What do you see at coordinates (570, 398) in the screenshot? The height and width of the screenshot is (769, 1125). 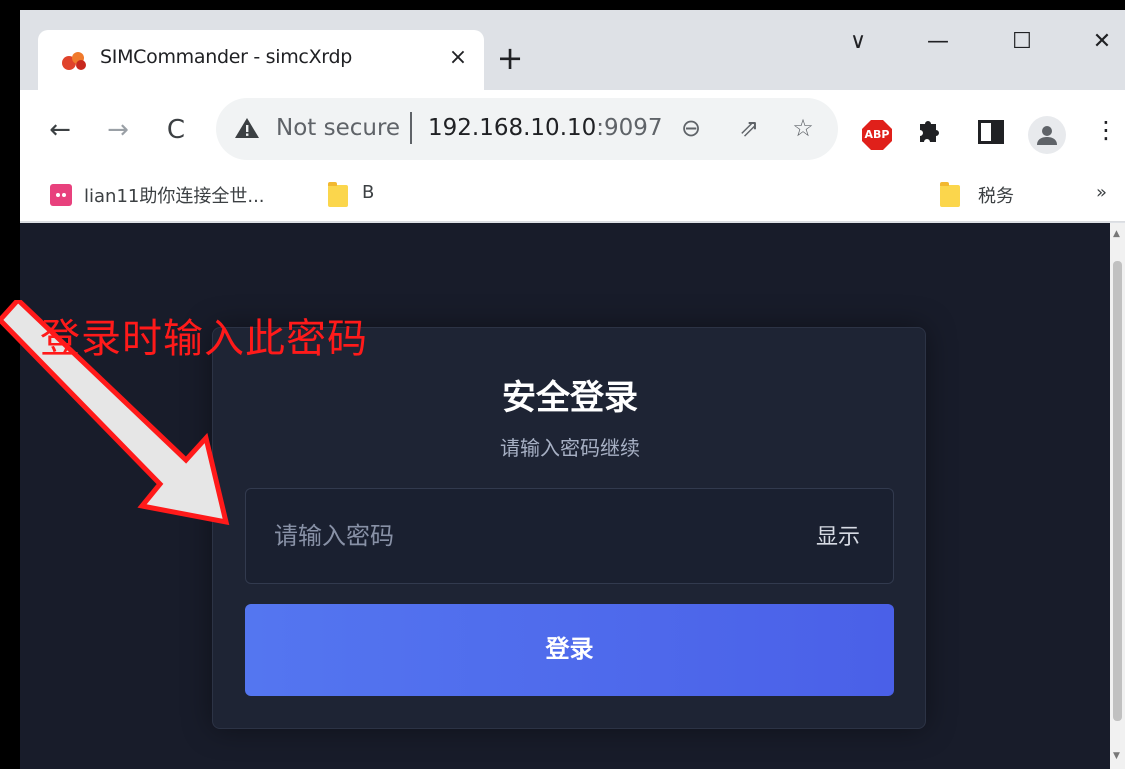 I see `login-title: 安全登录` at bounding box center [570, 398].